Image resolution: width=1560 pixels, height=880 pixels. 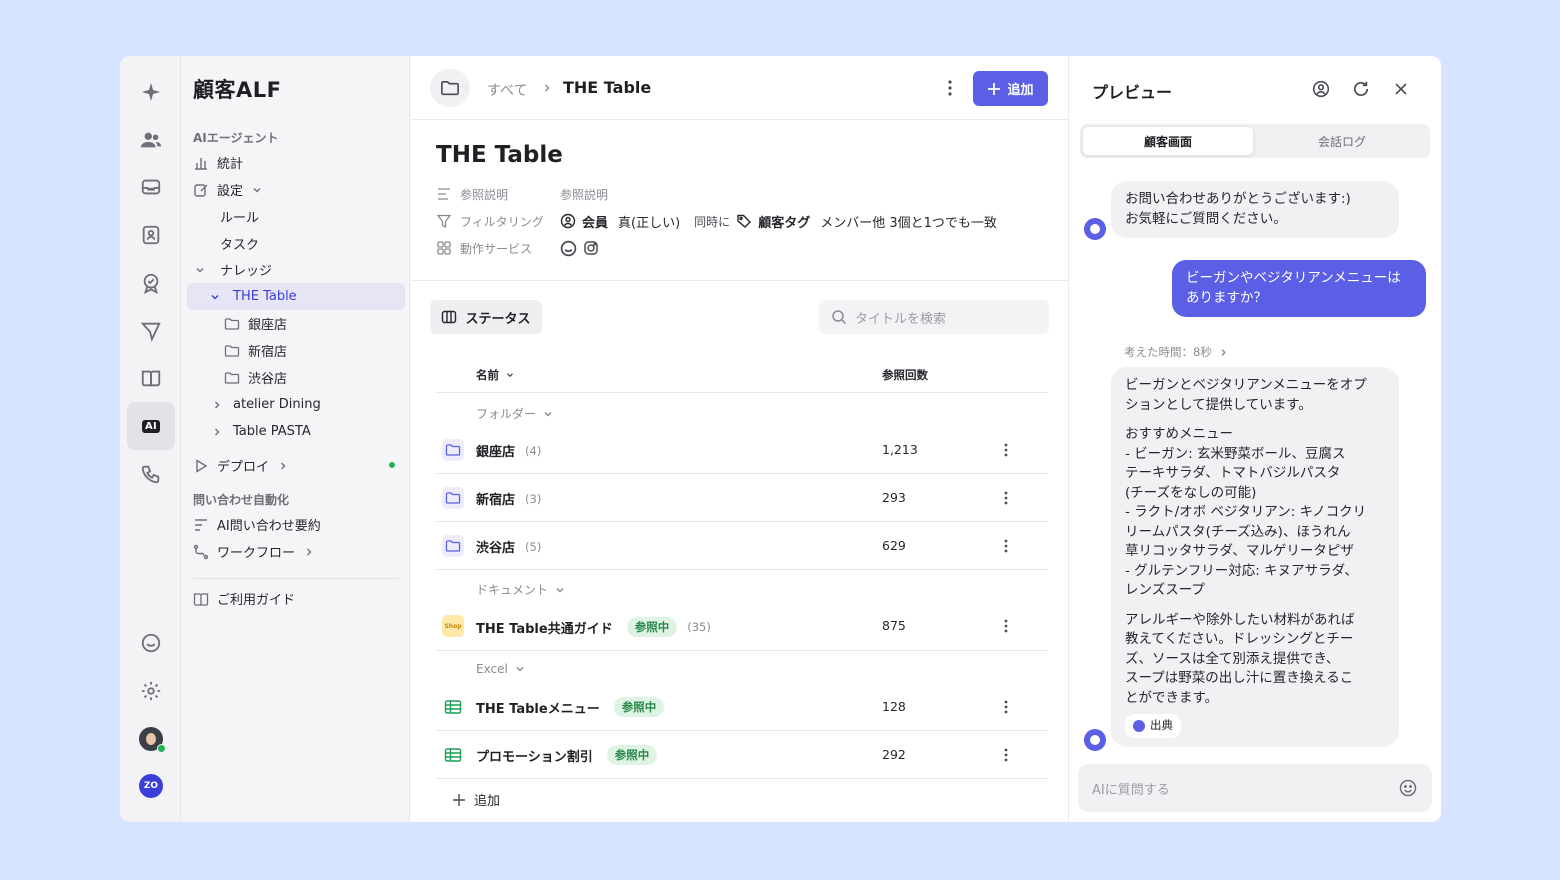 I want to click on table-row-name: THE Tableメニュー 参照中, so click(x=570, y=707).